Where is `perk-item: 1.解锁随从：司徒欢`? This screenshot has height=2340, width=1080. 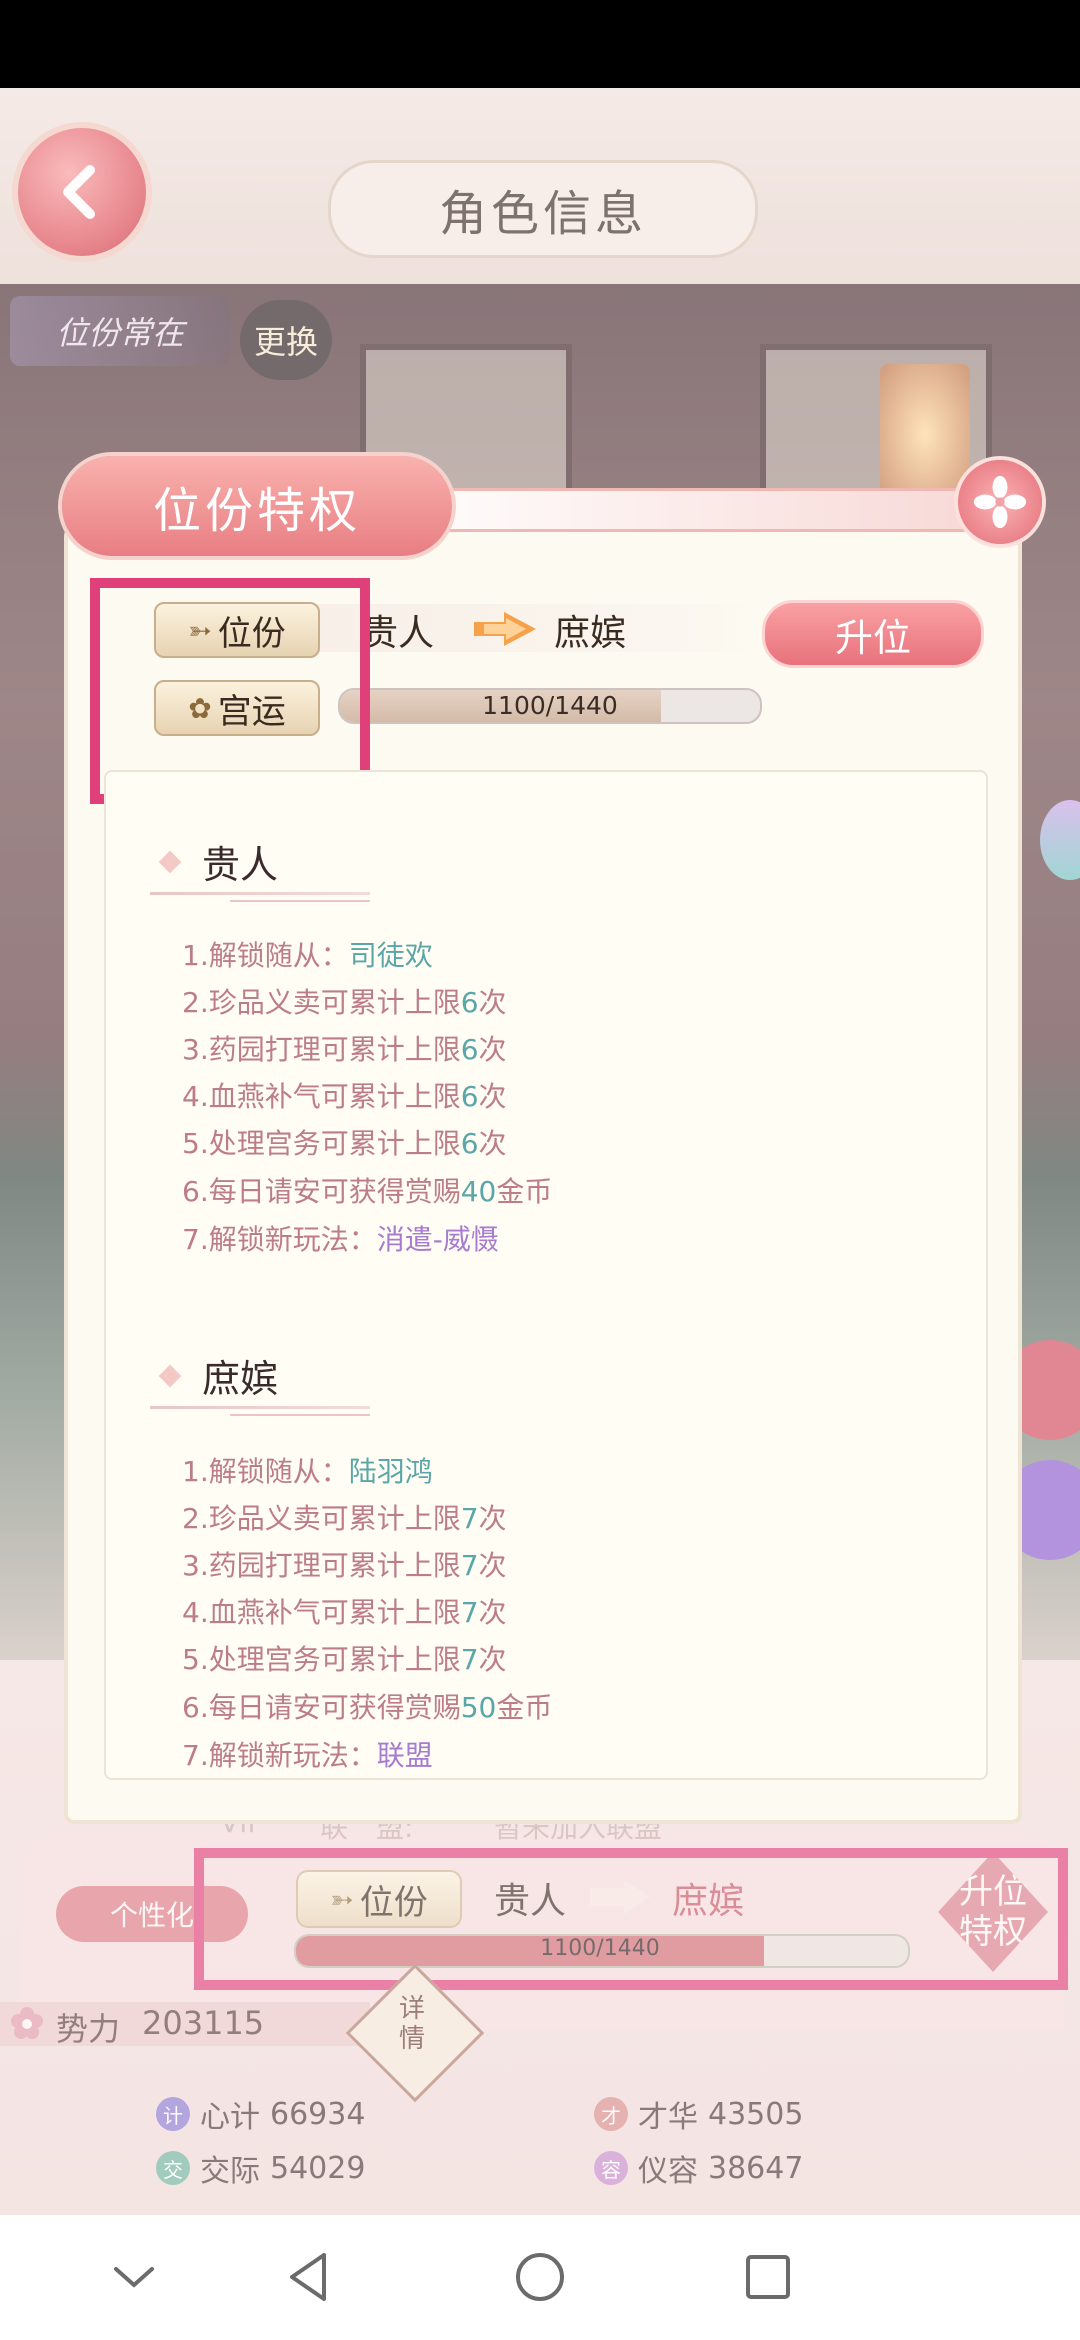
perk-item: 1.解锁随从：司徒欢 is located at coordinates (307, 955).